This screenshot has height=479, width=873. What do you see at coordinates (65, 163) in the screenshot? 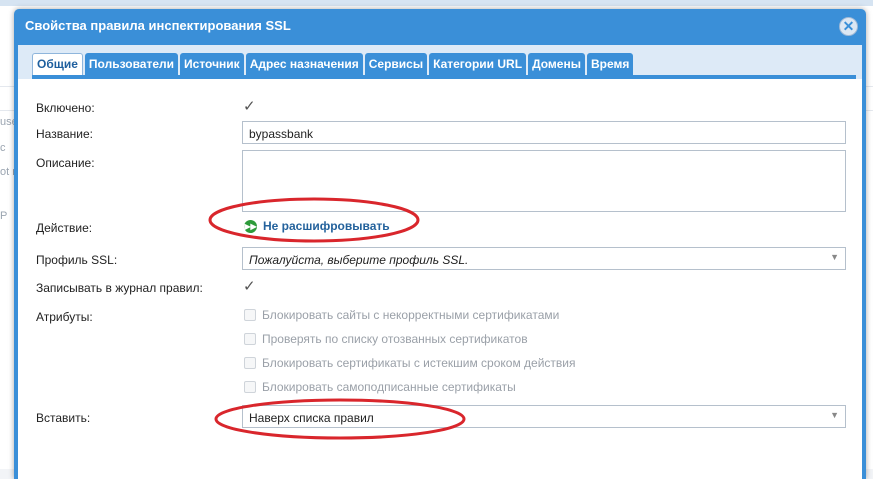
I see `description-label: Описание:` at bounding box center [65, 163].